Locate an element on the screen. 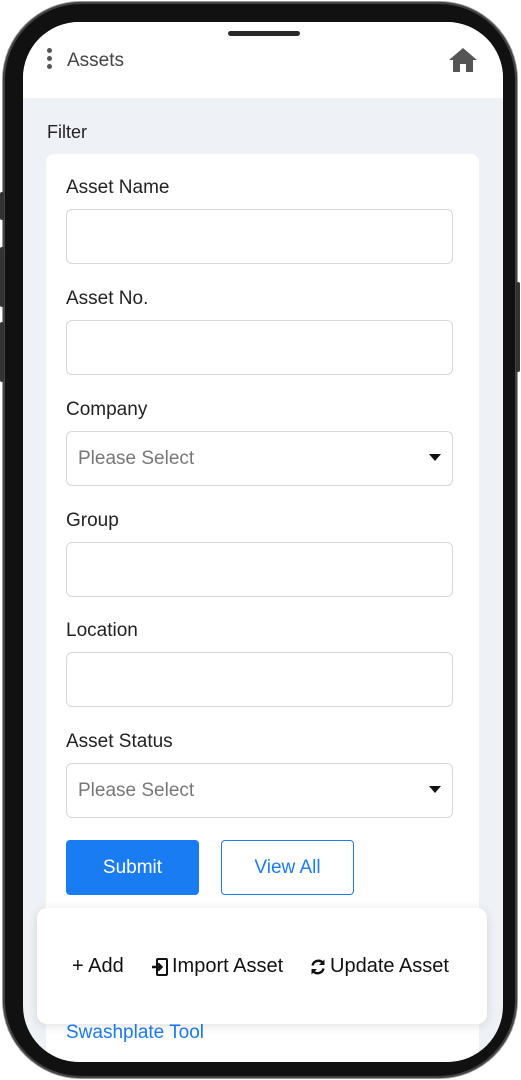  submit-button: Submit is located at coordinates (132, 867).